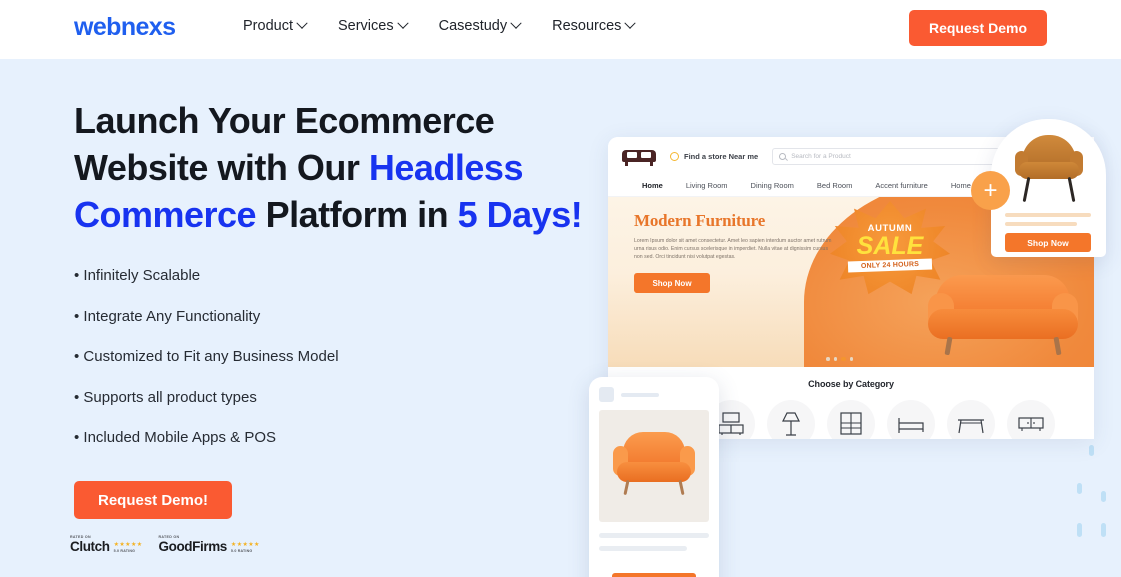 The image size is (1121, 577). I want to click on headline-line3-plain: Platform in, so click(357, 214).